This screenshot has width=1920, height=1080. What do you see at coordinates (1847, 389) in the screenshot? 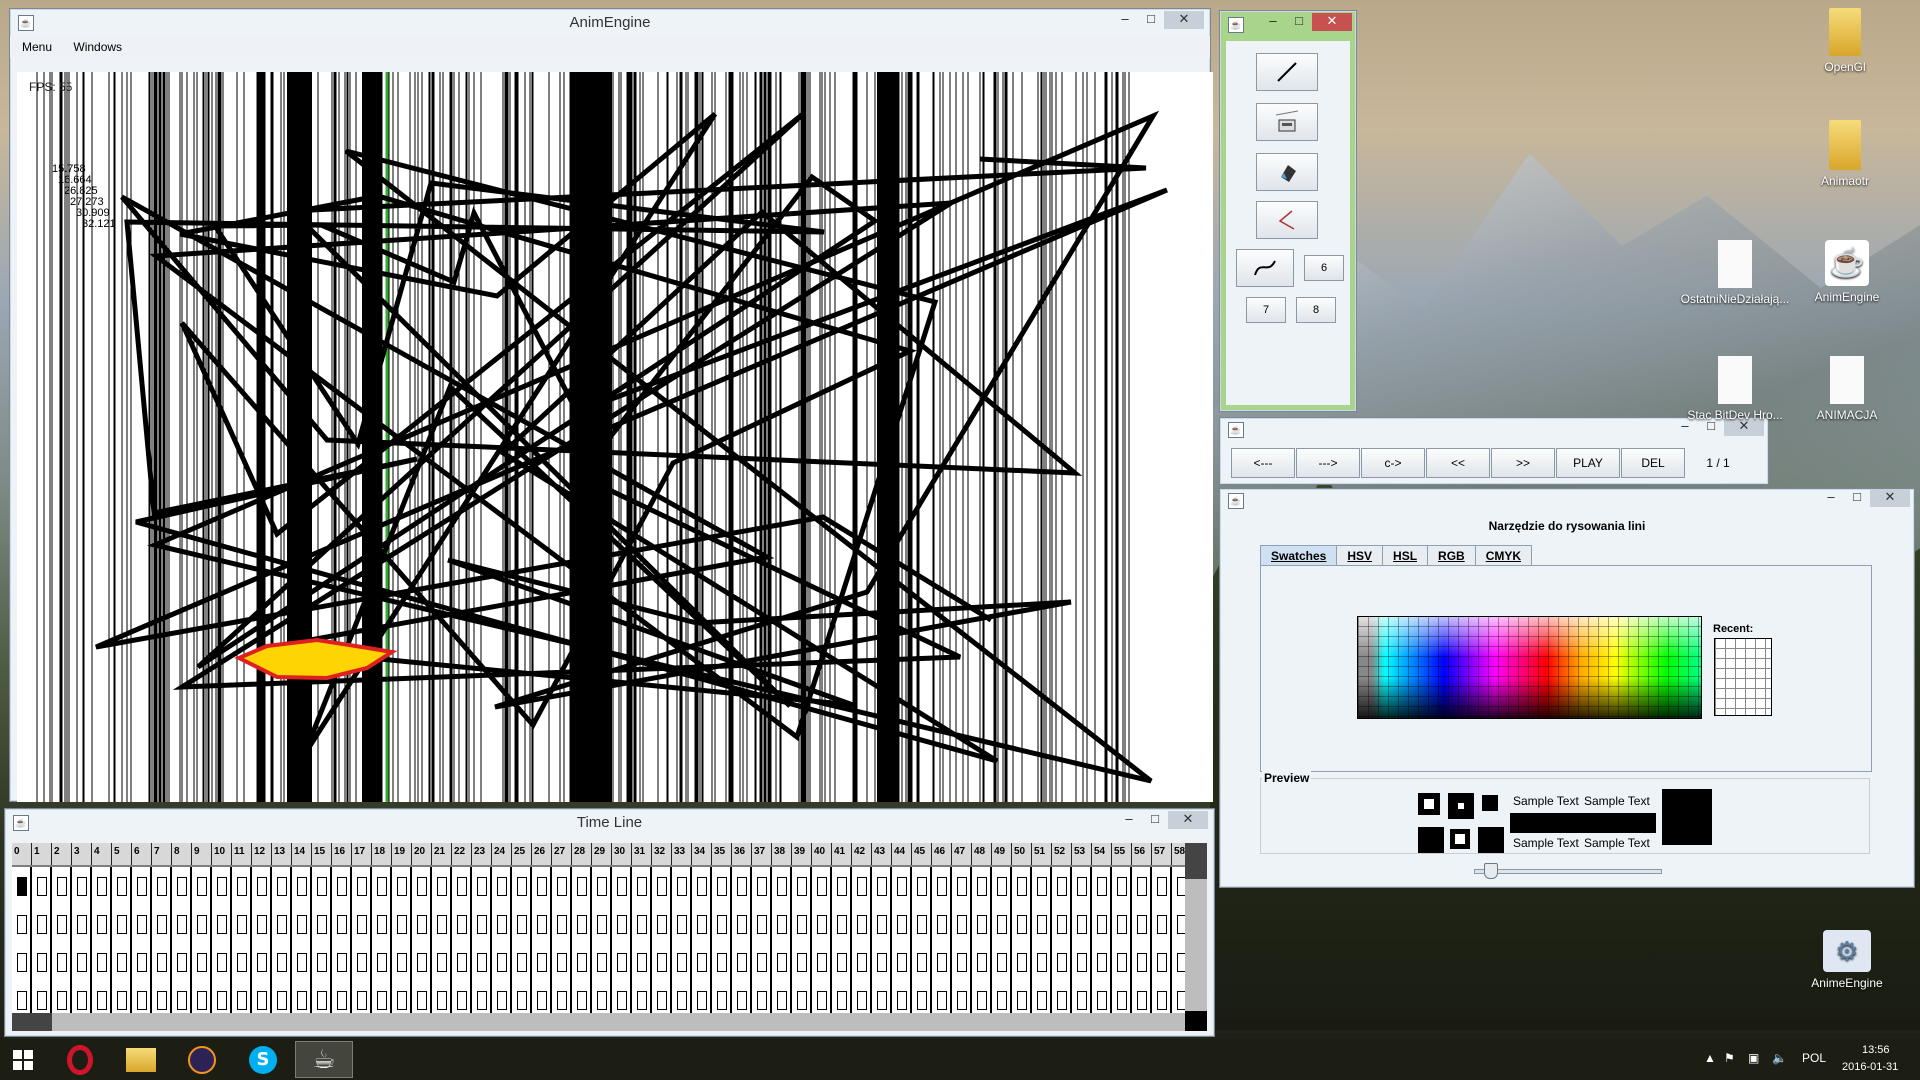
I see `desktop-icon-animacja: ANIMACJA` at bounding box center [1847, 389].